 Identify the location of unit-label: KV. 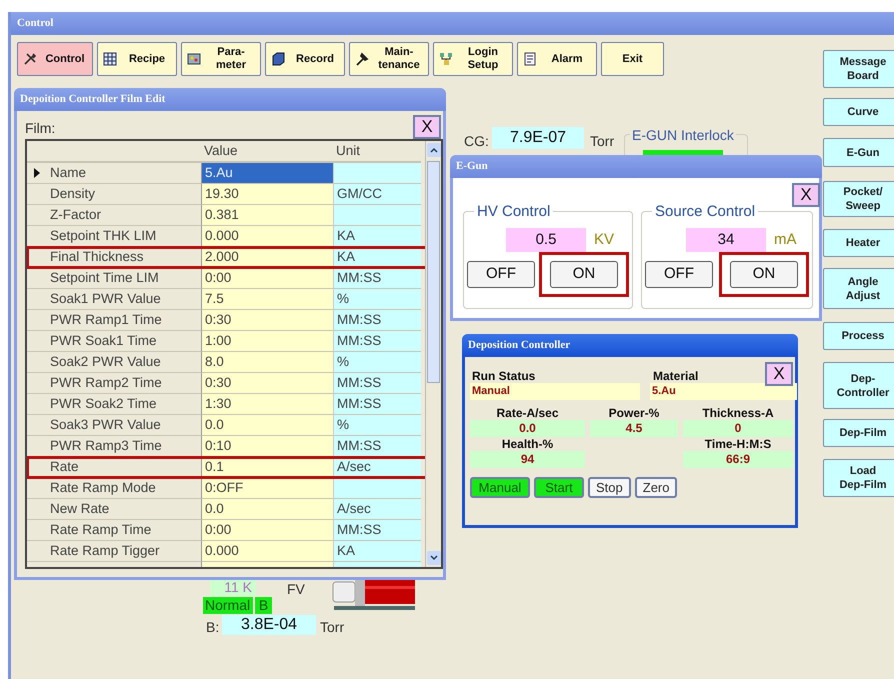
(605, 240).